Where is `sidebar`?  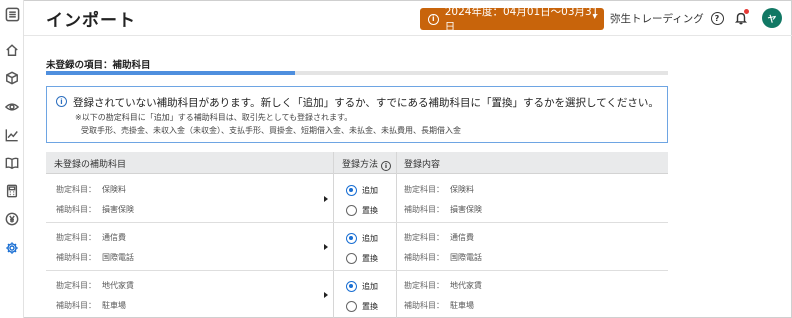
sidebar is located at coordinates (12, 159).